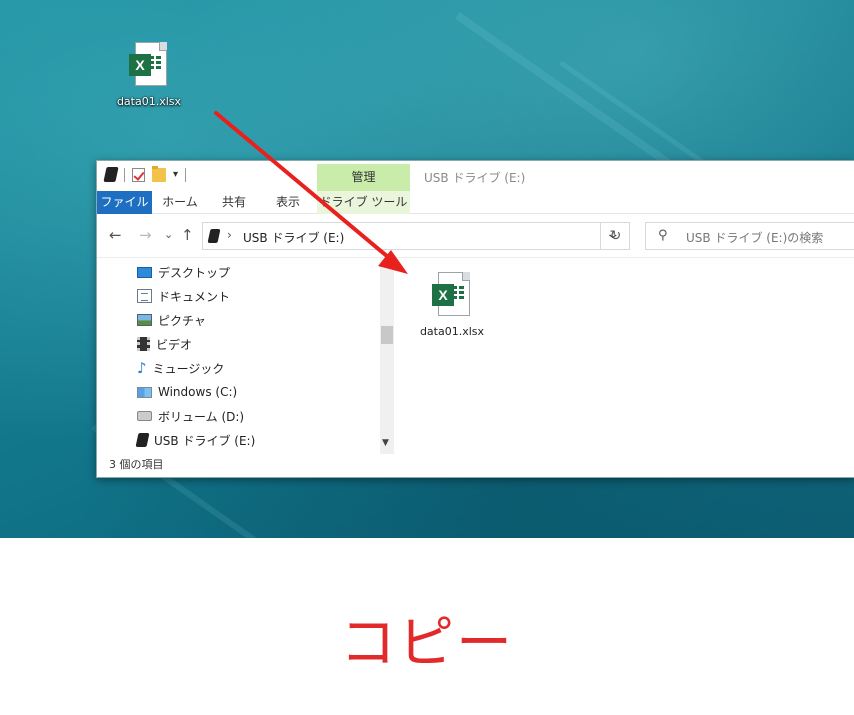 The height and width of the screenshot is (715, 854). I want to click on status-bar: 3 個の項目, so click(136, 464).